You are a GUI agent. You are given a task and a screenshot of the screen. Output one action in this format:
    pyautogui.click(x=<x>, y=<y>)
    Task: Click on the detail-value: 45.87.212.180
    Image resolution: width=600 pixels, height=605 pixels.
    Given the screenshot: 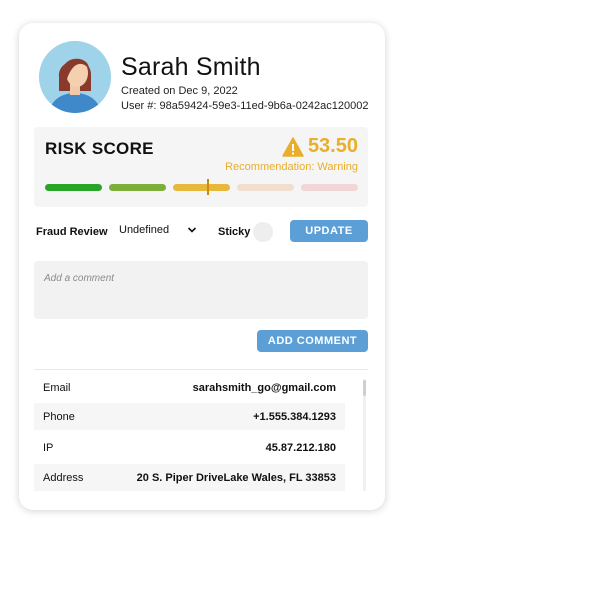 What is the action you would take?
    pyautogui.click(x=300, y=447)
    